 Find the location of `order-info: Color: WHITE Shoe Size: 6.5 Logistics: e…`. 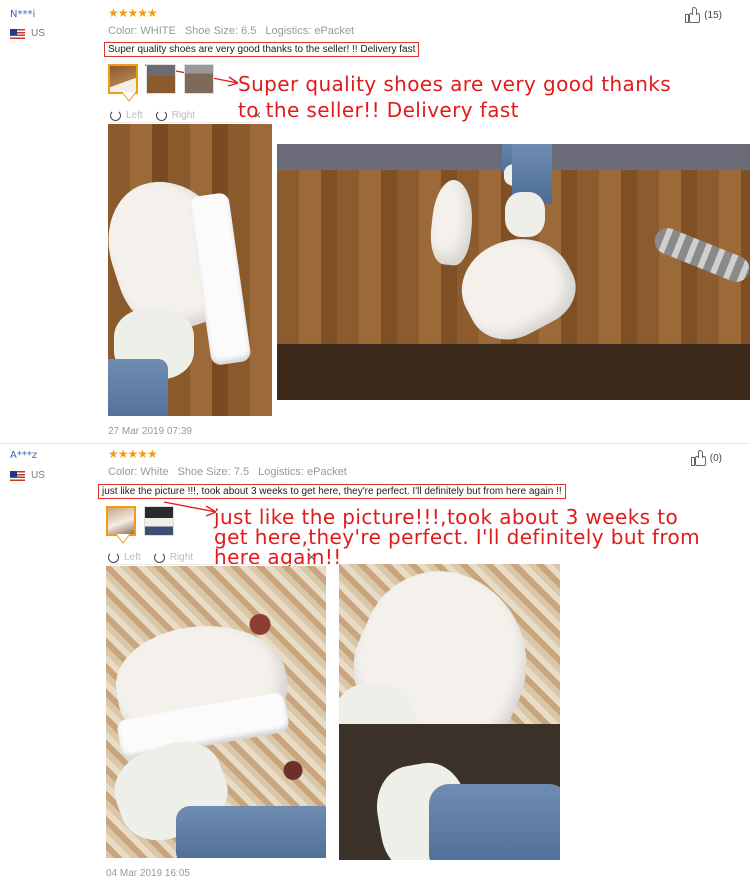

order-info: Color: WHITE Shoe Size: 6.5 Logistics: e… is located at coordinates (231, 31).